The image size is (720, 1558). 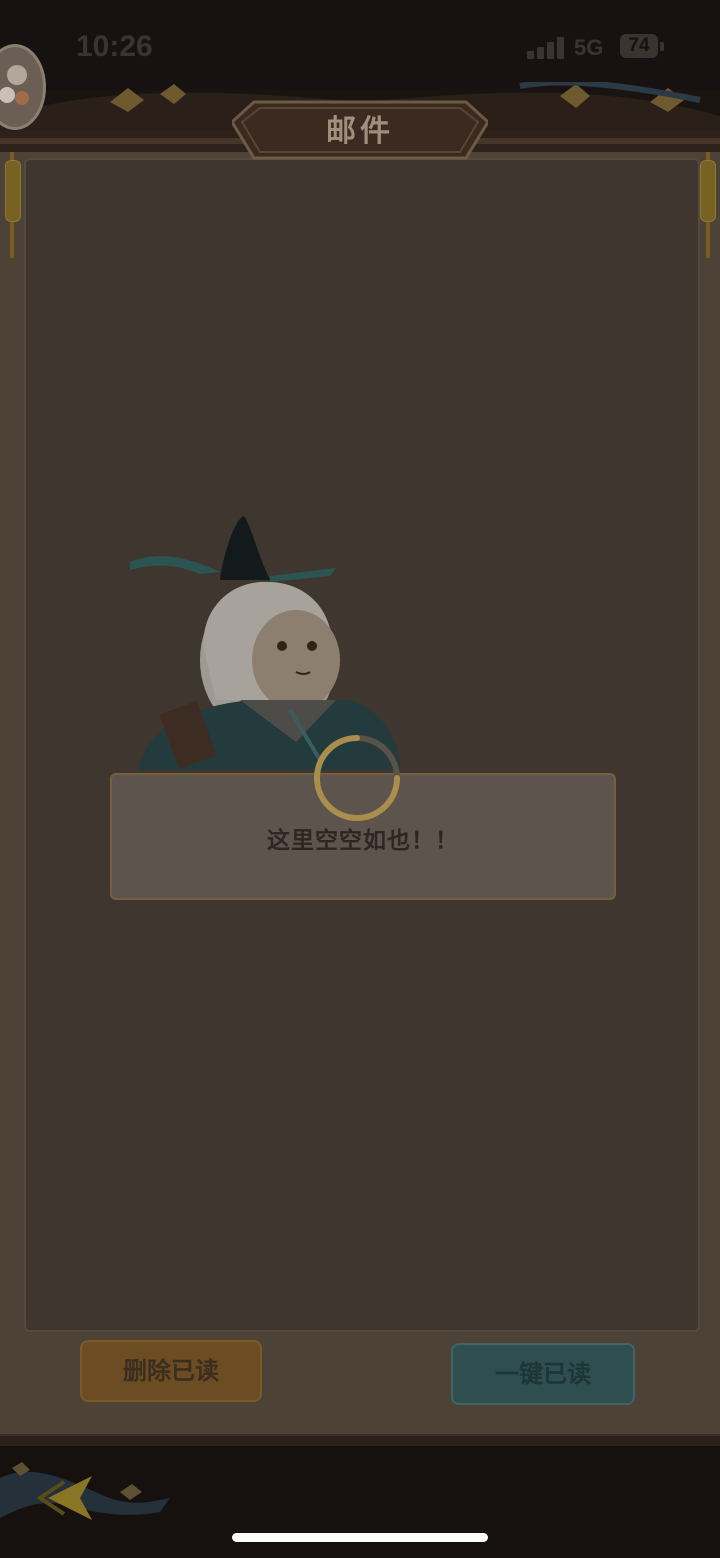 I want to click on home-indicator, so click(x=360, y=1537).